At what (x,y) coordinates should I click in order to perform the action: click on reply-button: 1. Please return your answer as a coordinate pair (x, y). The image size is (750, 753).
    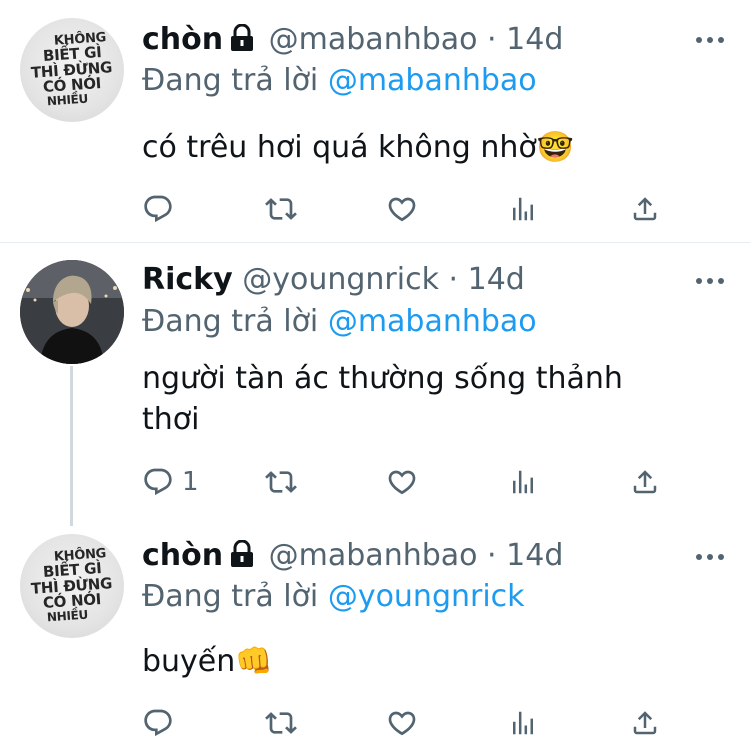
    Looking at the image, I should click on (170, 482).